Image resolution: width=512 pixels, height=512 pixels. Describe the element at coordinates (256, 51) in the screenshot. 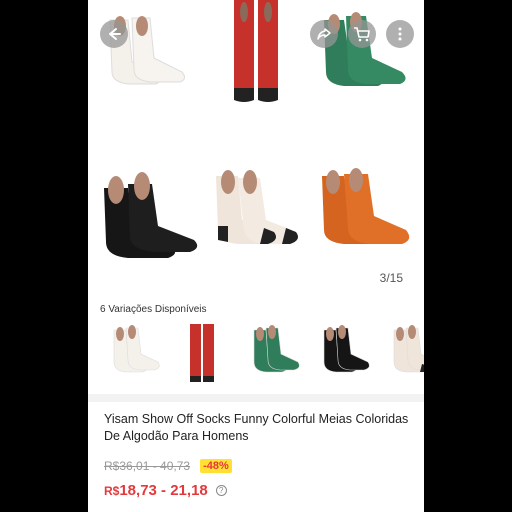

I see `sock-red-top` at that location.